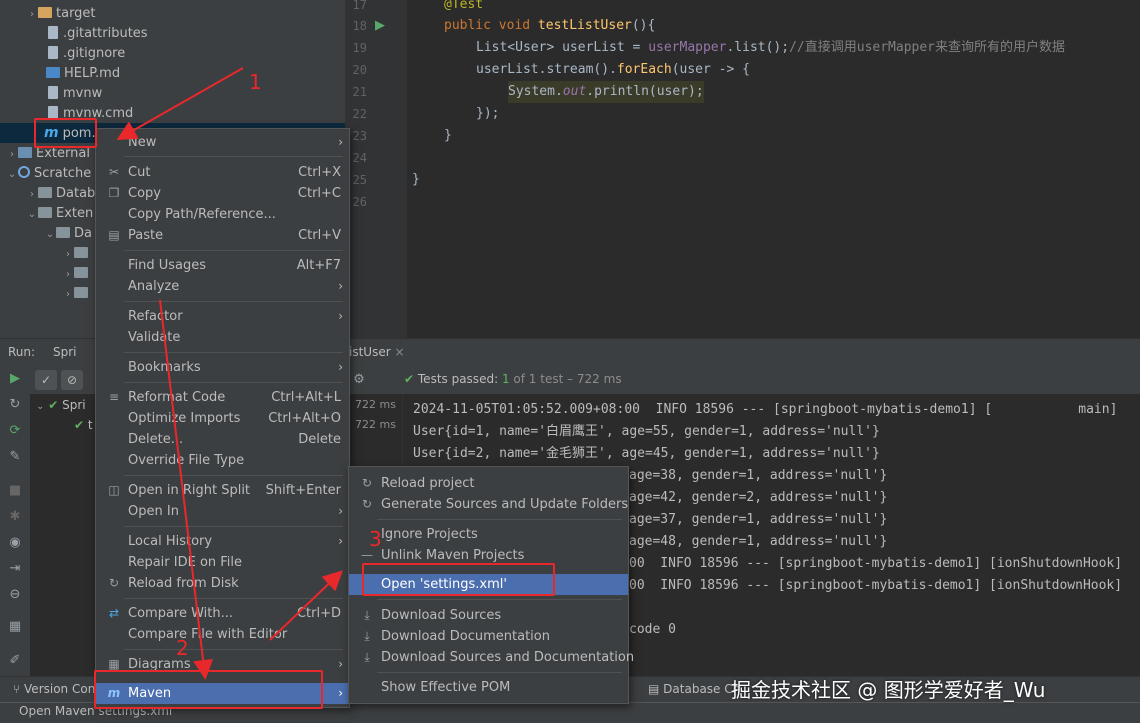 Image resolution: width=1140 pixels, height=723 pixels. I want to click on camera-icon: ◉, so click(15, 543).